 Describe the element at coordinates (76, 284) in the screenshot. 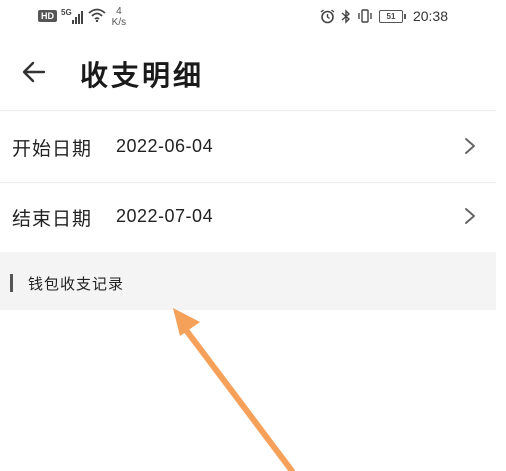

I see `section-title: 钱包收支记录` at that location.